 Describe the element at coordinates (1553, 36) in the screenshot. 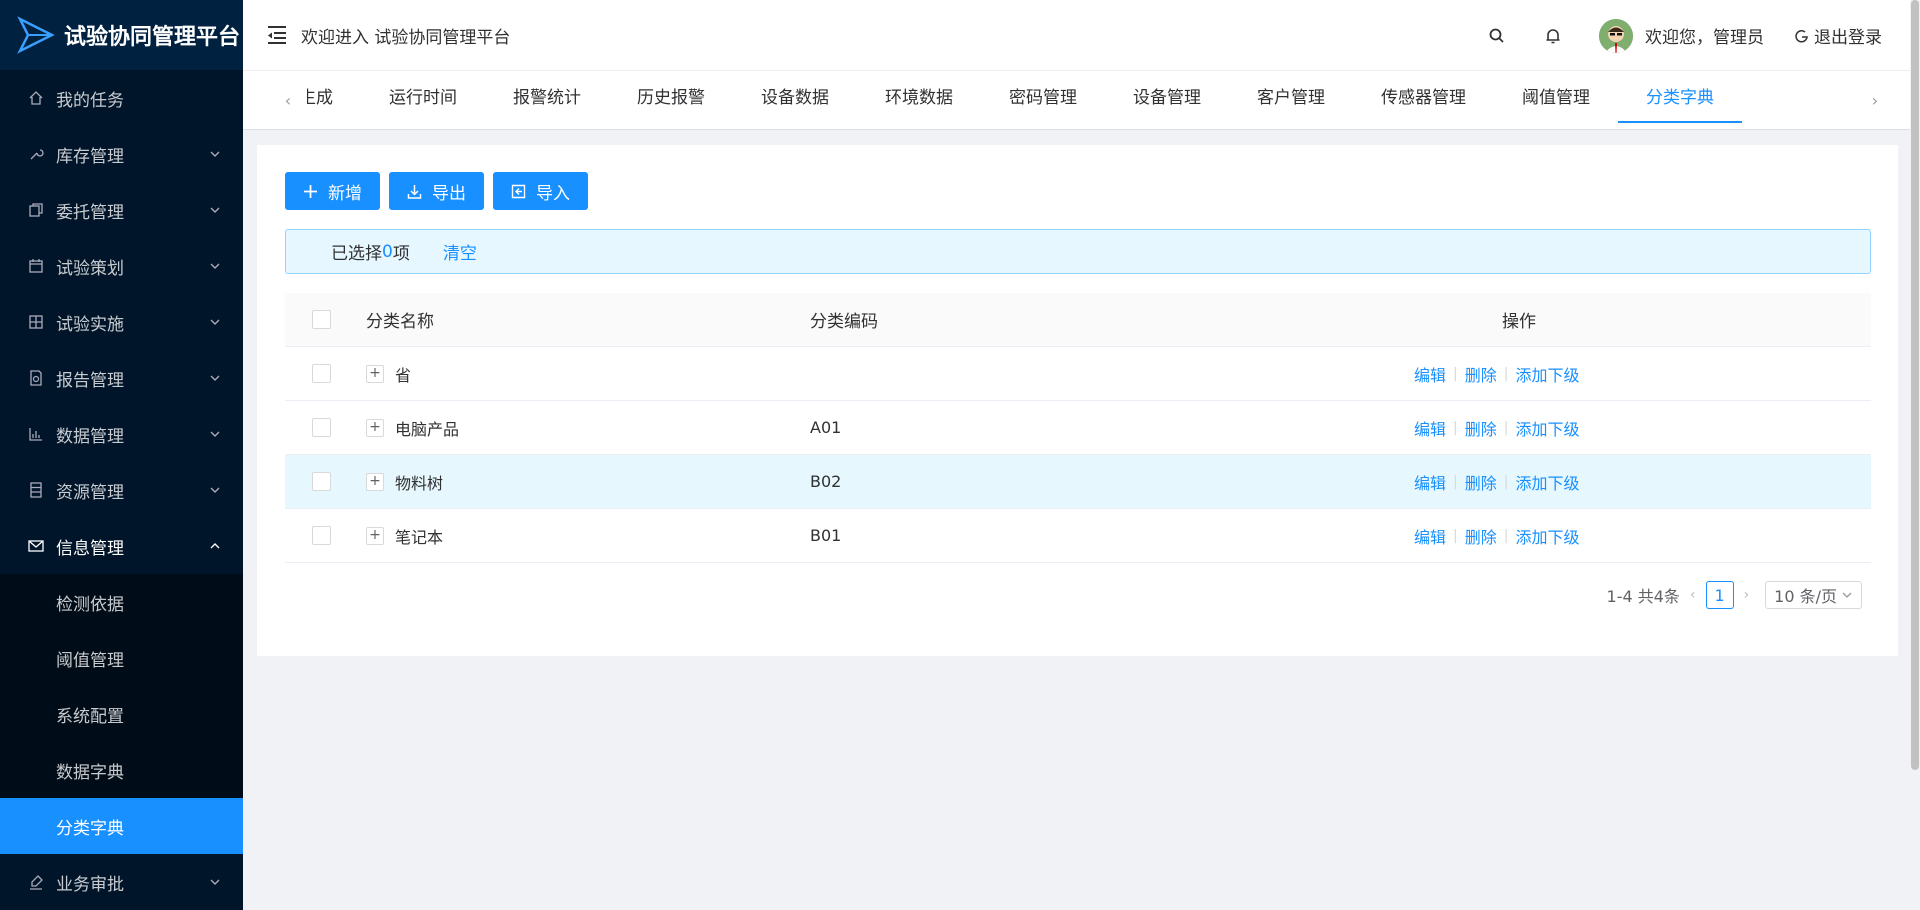

I see `bell-icon` at that location.